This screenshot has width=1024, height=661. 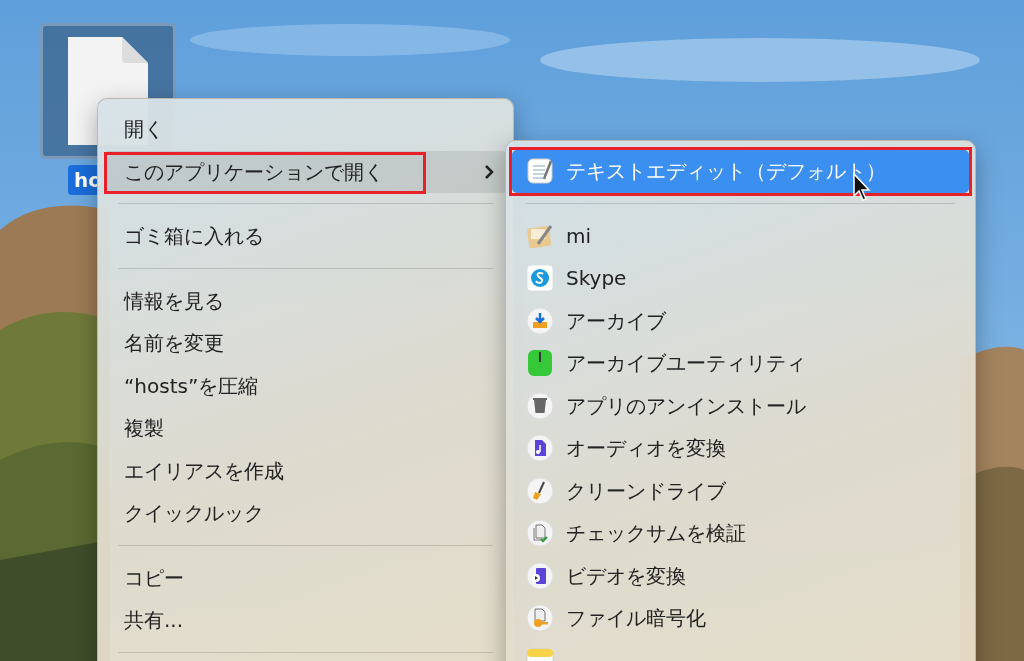 I want to click on menu-item-label: 開く, so click(x=144, y=129).